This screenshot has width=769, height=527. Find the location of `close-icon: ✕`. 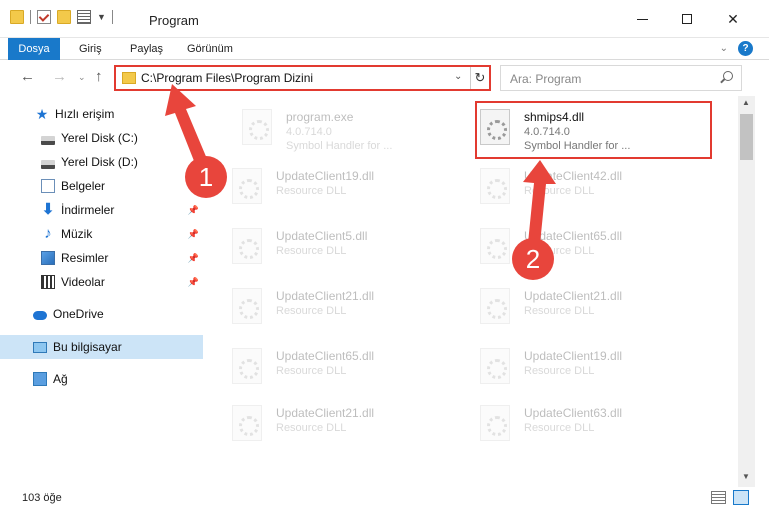

close-icon: ✕ is located at coordinates (733, 18).